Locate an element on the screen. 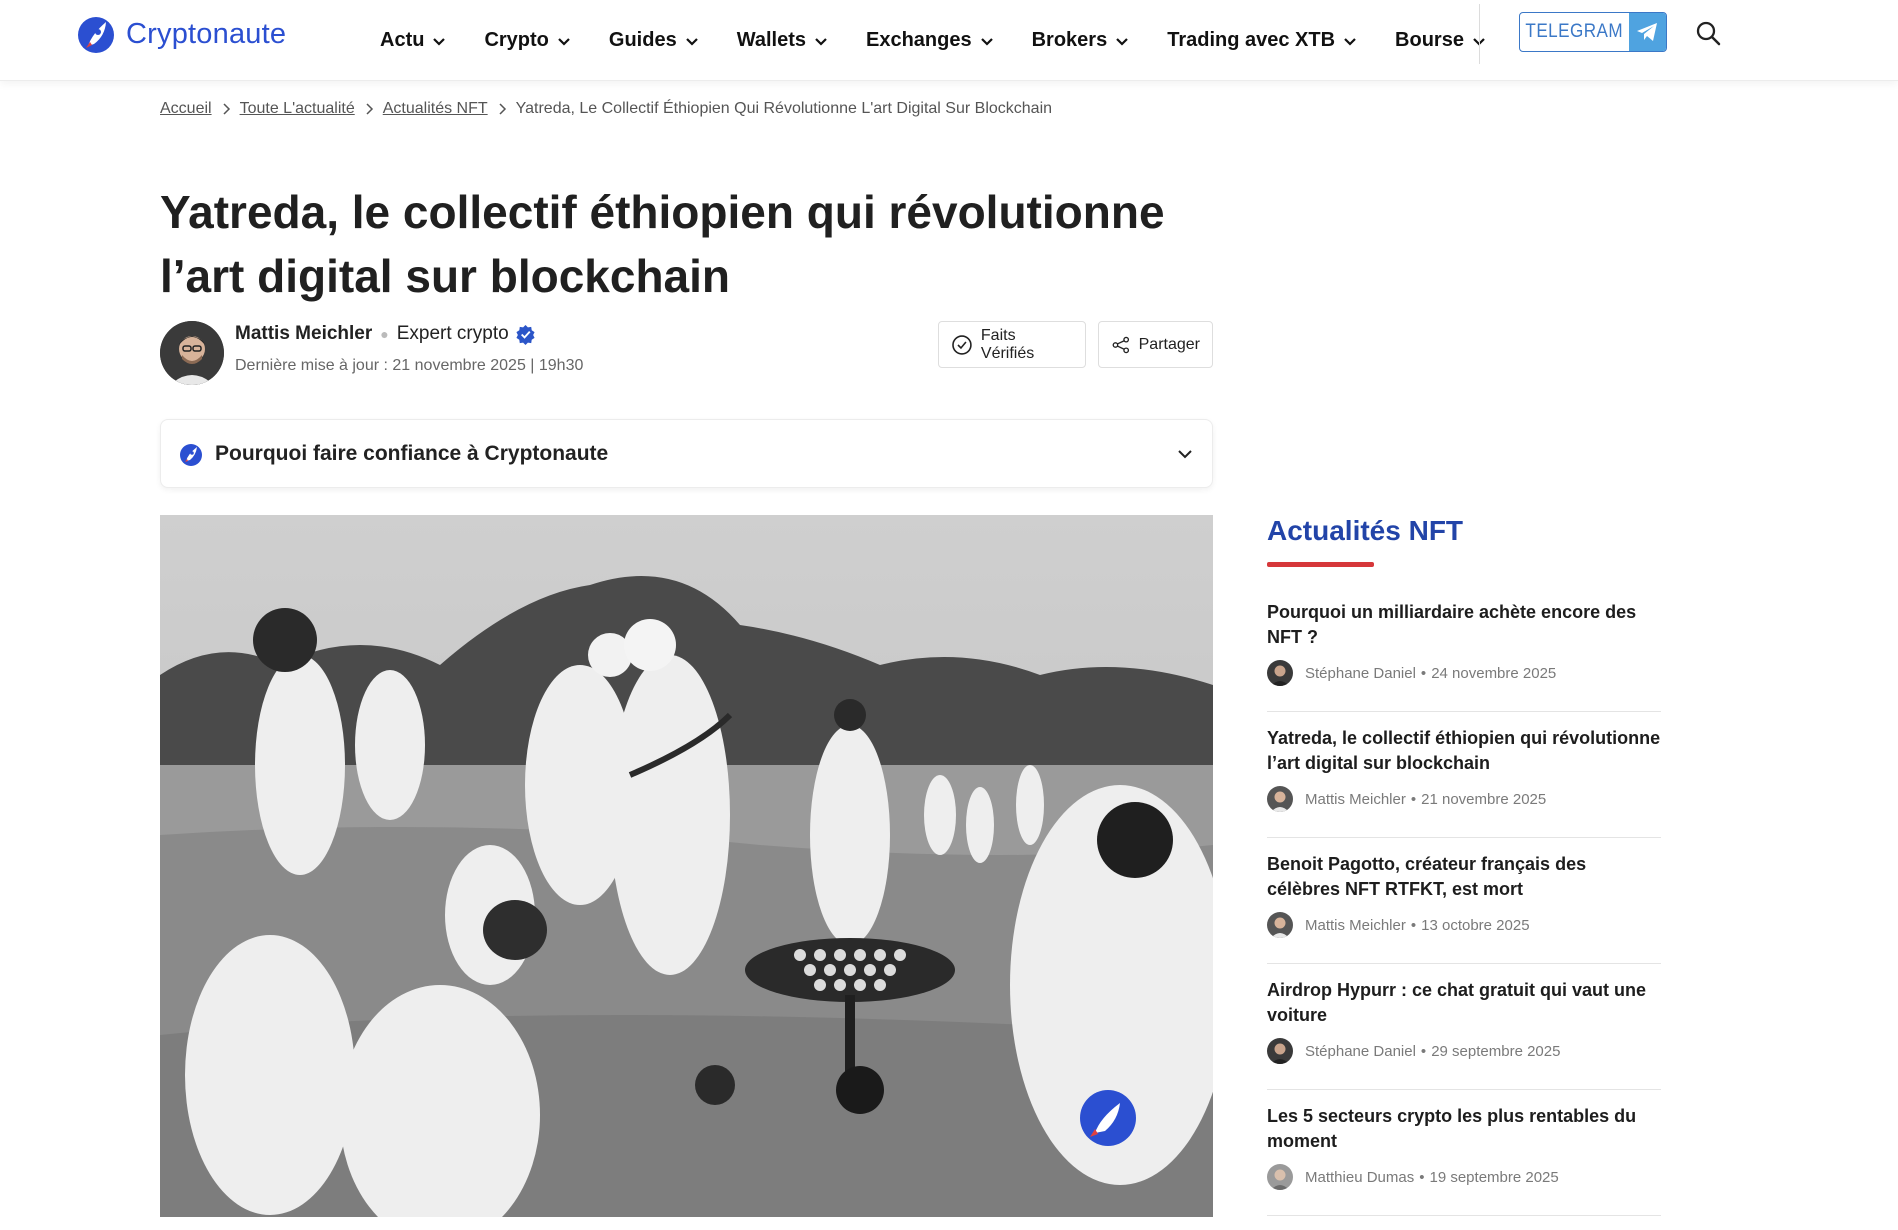  verified-badge-icon is located at coordinates (525, 334).